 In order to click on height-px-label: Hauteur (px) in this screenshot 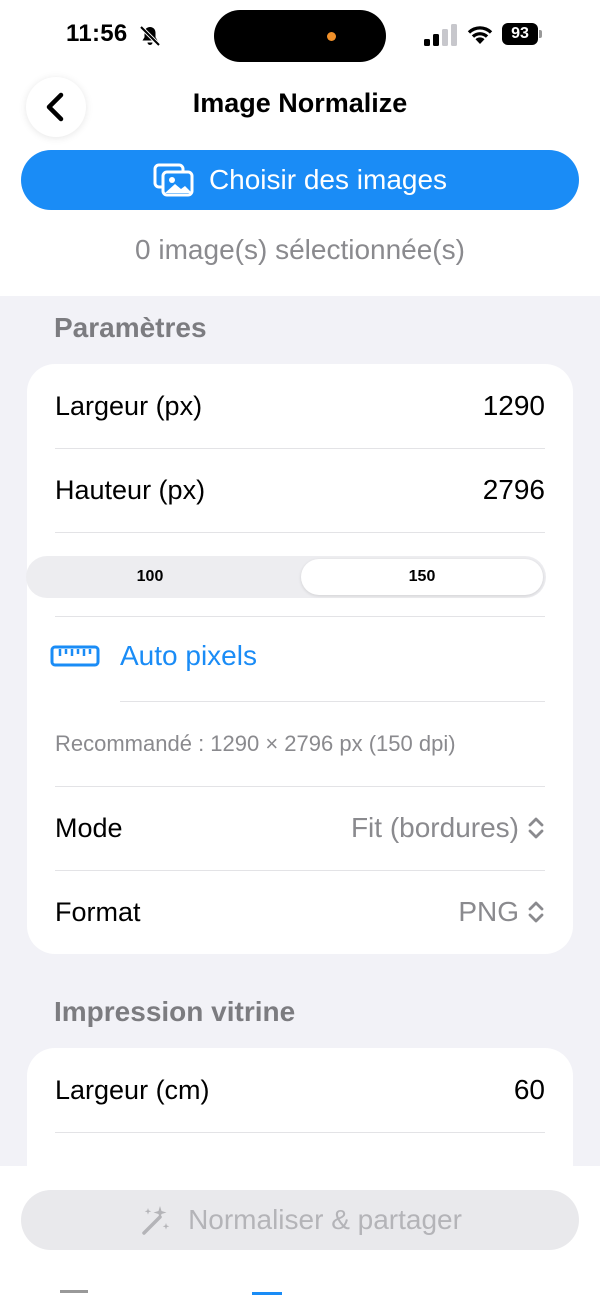, I will do `click(130, 489)`.